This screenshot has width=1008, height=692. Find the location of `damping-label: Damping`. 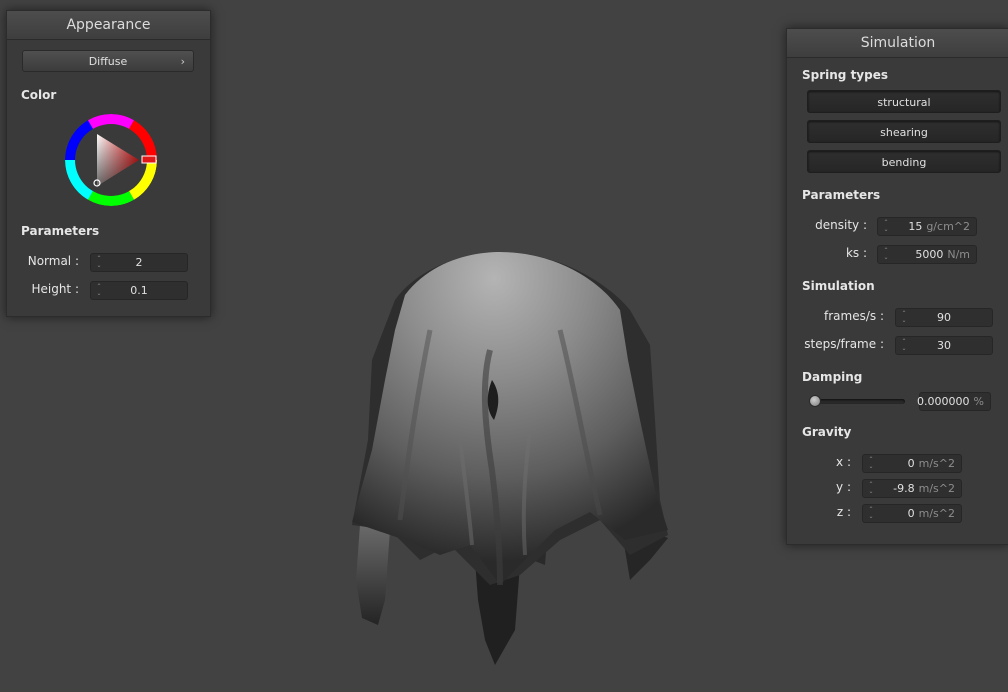

damping-label: Damping is located at coordinates (832, 377).